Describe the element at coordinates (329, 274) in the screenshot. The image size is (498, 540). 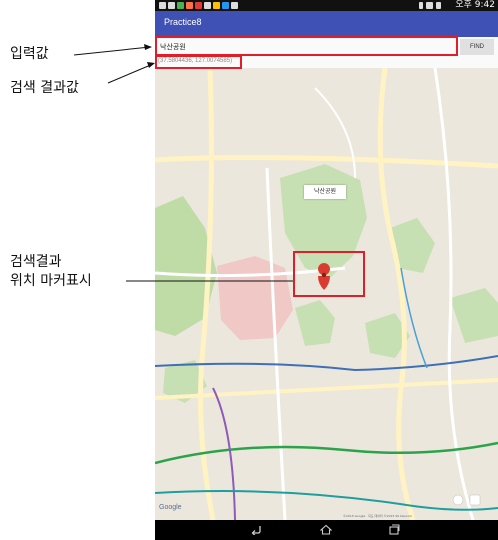
I see `marker-highlight-box` at that location.